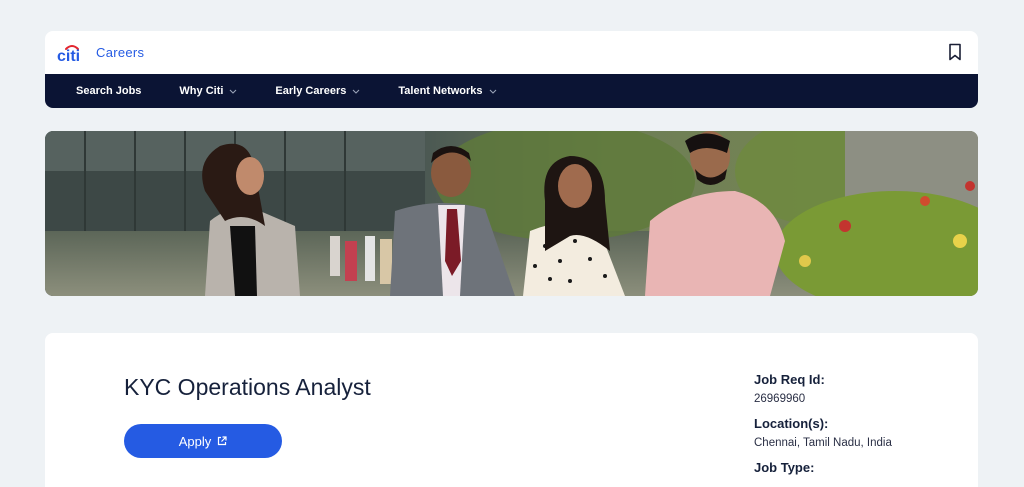 Image resolution: width=1024 pixels, height=487 pixels. I want to click on apply-button: Apply, so click(203, 441).